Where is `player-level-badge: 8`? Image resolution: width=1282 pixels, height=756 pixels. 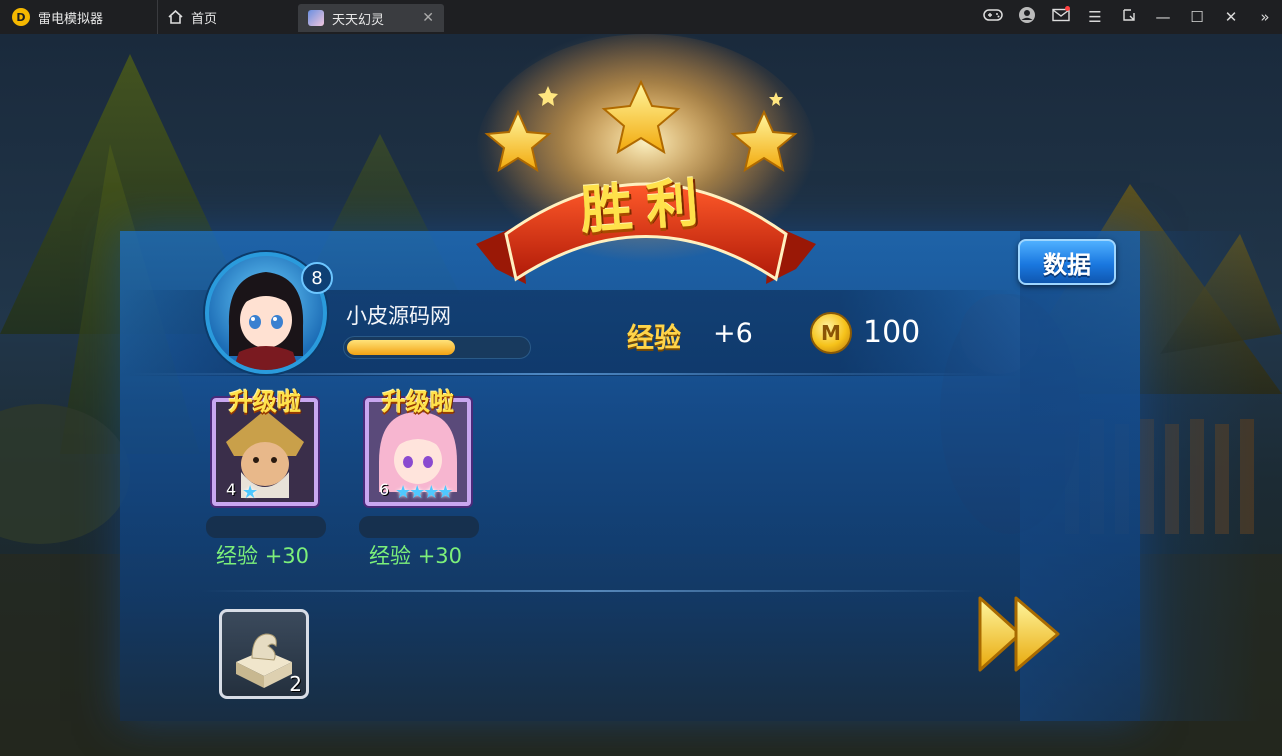 player-level-badge: 8 is located at coordinates (317, 278).